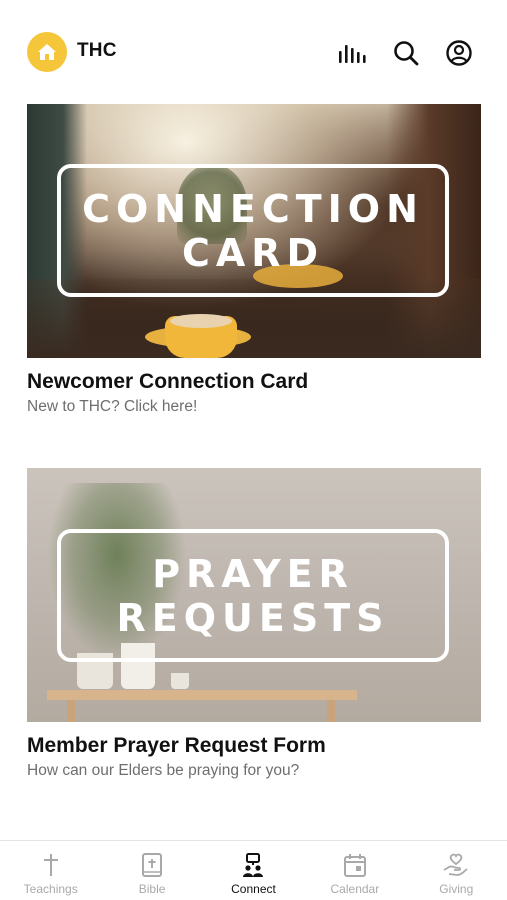 This screenshot has width=507, height=900. I want to click on shelf-top-shape, so click(202, 695).